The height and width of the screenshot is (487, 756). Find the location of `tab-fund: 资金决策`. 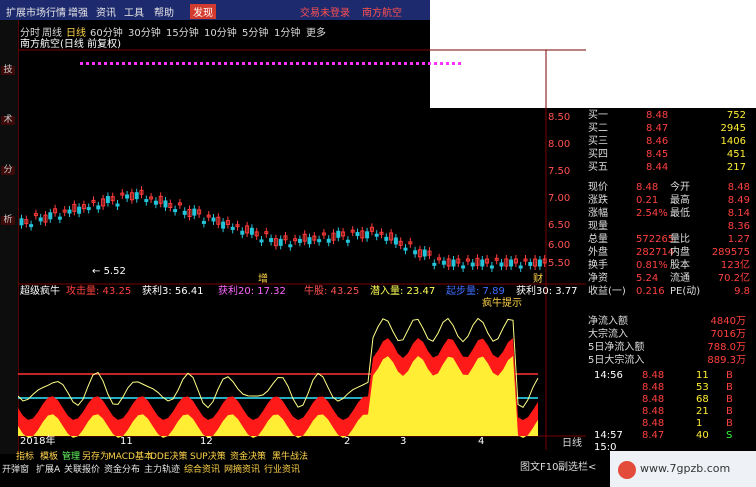

tab-fund: 资金决策 is located at coordinates (248, 455).